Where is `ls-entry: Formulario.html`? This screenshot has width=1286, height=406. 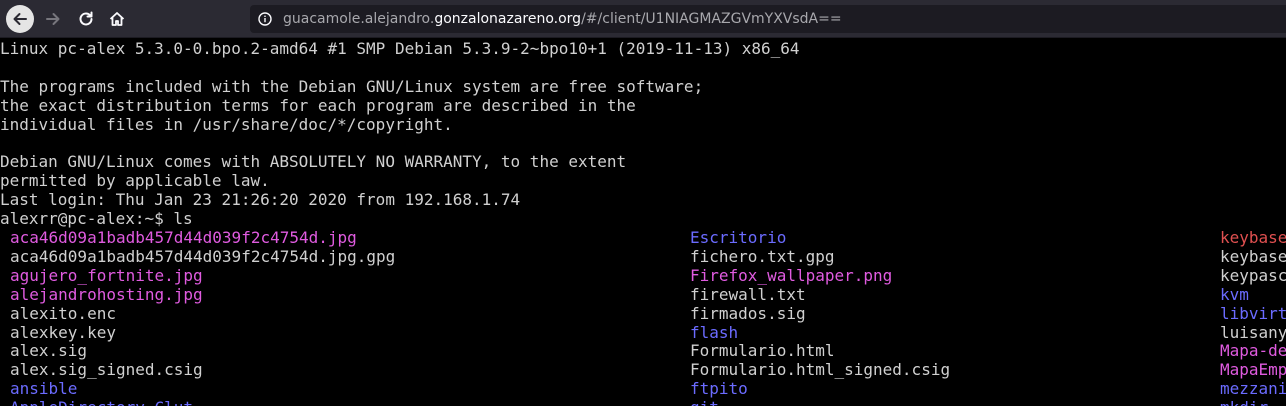 ls-entry: Formulario.html is located at coordinates (762, 351).